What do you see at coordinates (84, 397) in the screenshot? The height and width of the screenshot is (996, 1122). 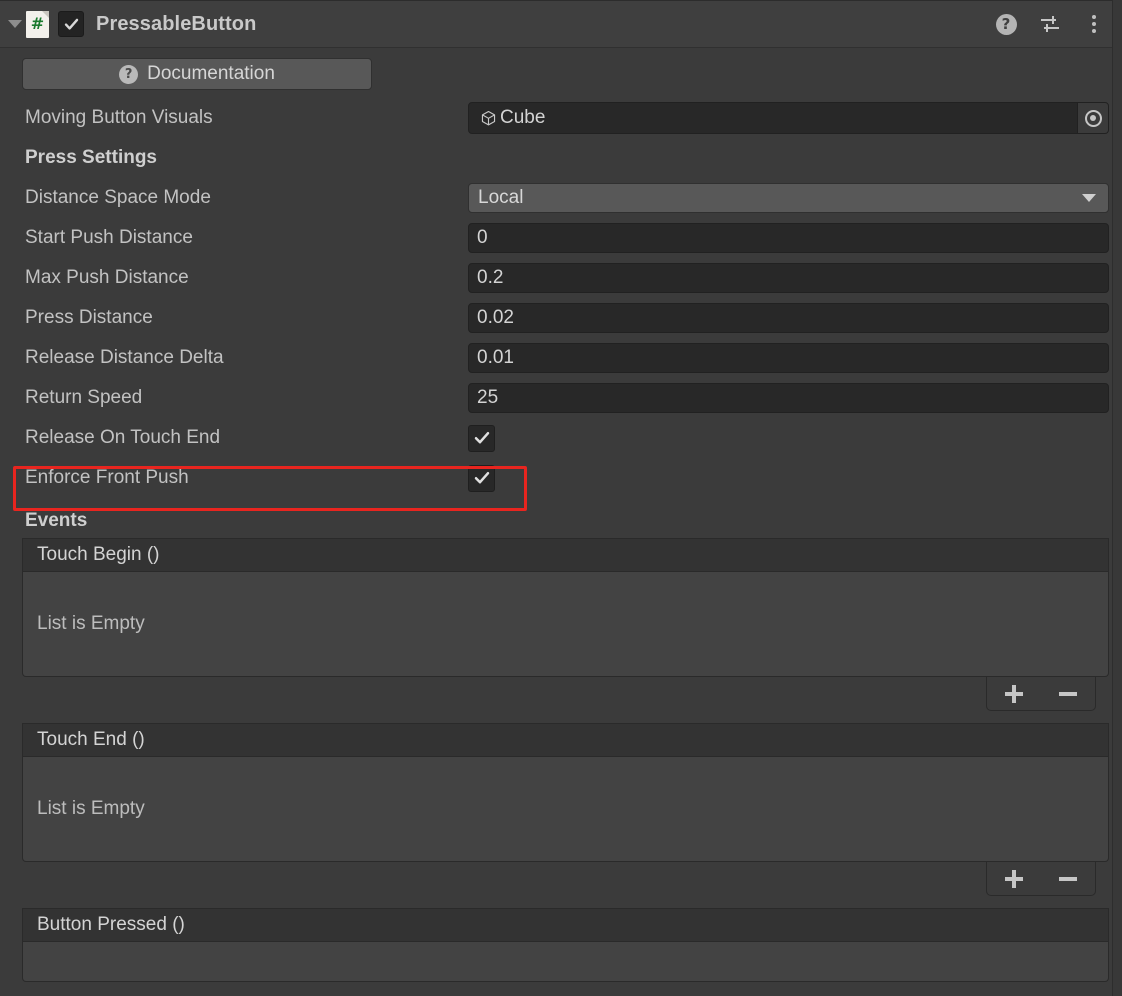 I see `label-return-speed: Return Speed` at bounding box center [84, 397].